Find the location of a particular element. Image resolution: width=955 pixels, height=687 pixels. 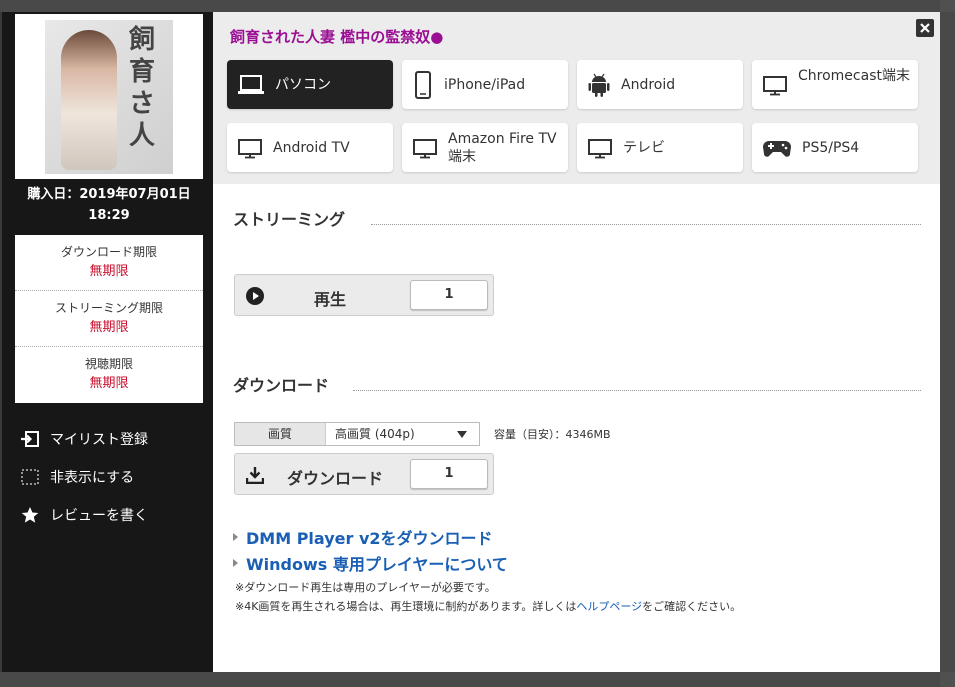

device-label: Android TV is located at coordinates (311, 147).